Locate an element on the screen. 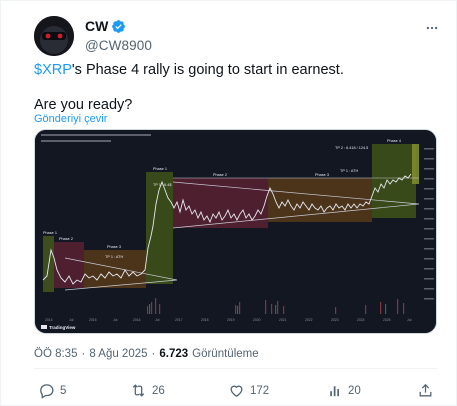 The width and height of the screenshot is (457, 406). bookmark-icon is located at coordinates (335, 391).